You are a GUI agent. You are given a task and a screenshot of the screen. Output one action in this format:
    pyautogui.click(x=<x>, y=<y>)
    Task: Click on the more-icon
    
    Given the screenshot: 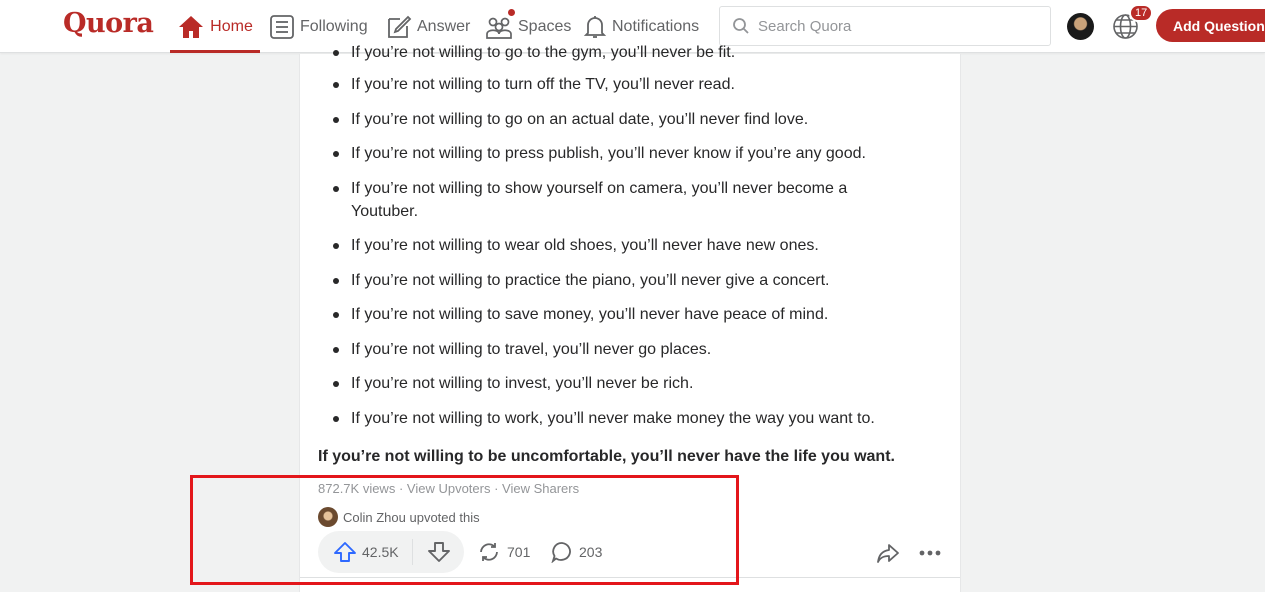 What is the action you would take?
    pyautogui.click(x=930, y=553)
    